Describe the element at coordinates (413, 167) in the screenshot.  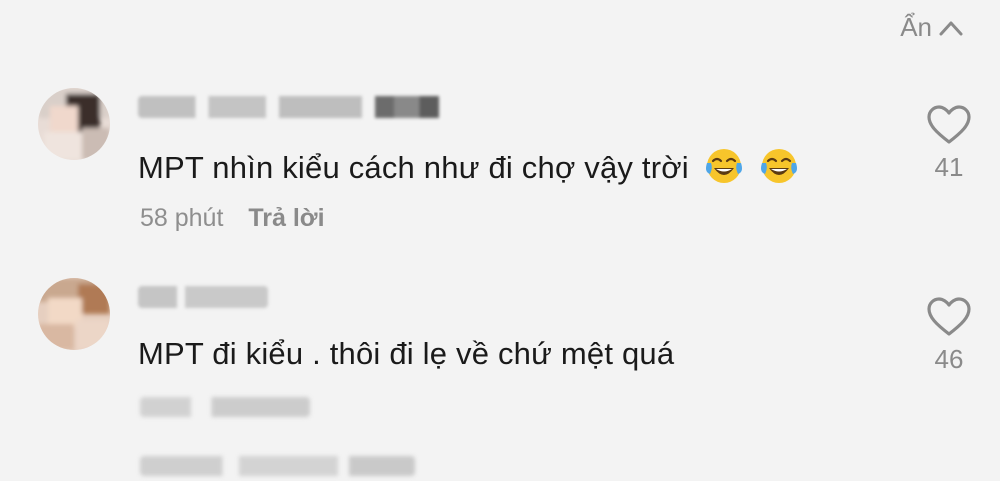
I see `comment-body: MPT nhìn kiểu cách như đi chợ vậy trời` at that location.